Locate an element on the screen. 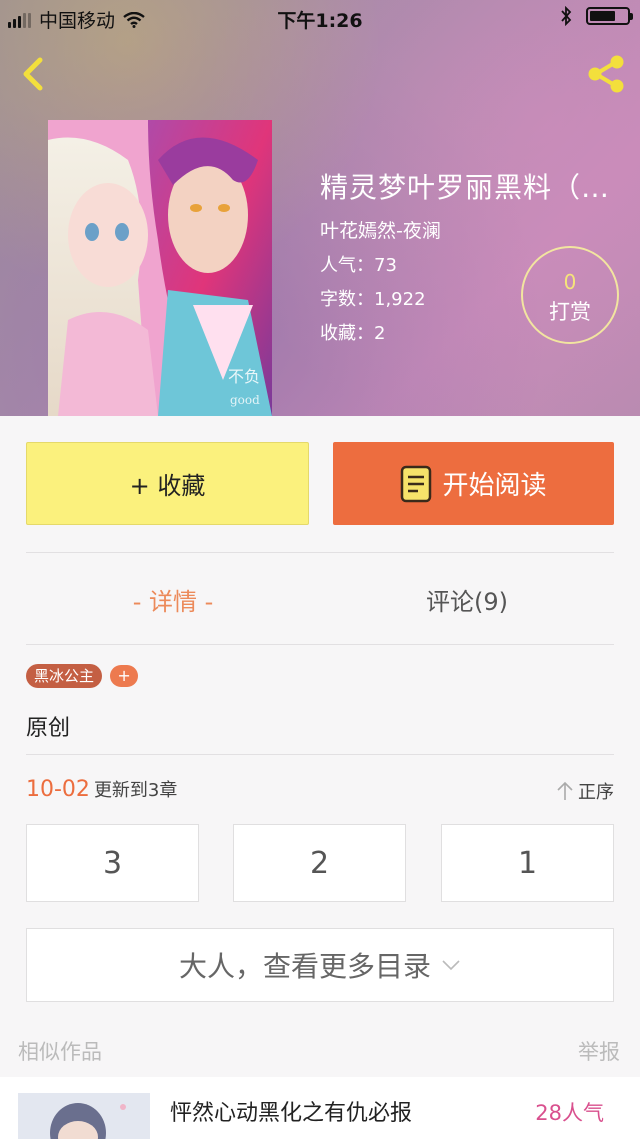  chevron-left-icon is located at coordinates (33, 74).